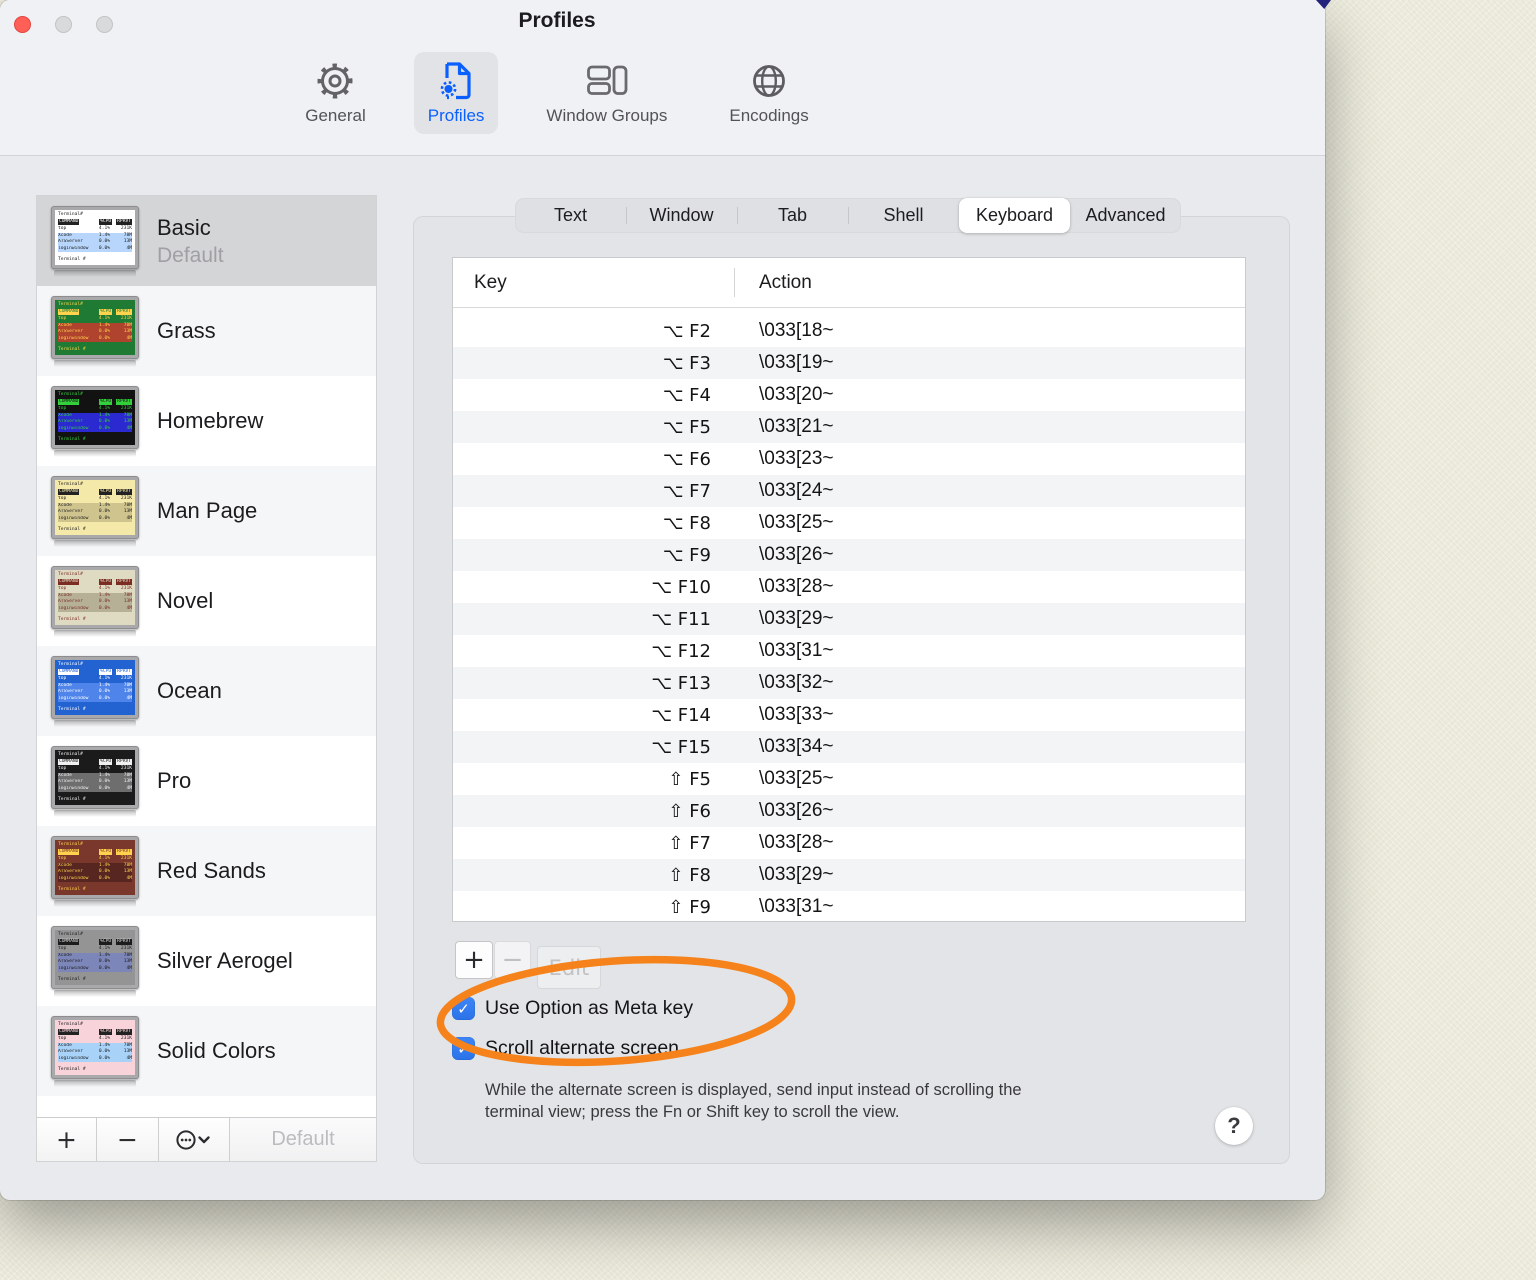 Image resolution: width=1536 pixels, height=1280 pixels. Describe the element at coordinates (773, 283) in the screenshot. I see `column-header-action: Action` at that location.